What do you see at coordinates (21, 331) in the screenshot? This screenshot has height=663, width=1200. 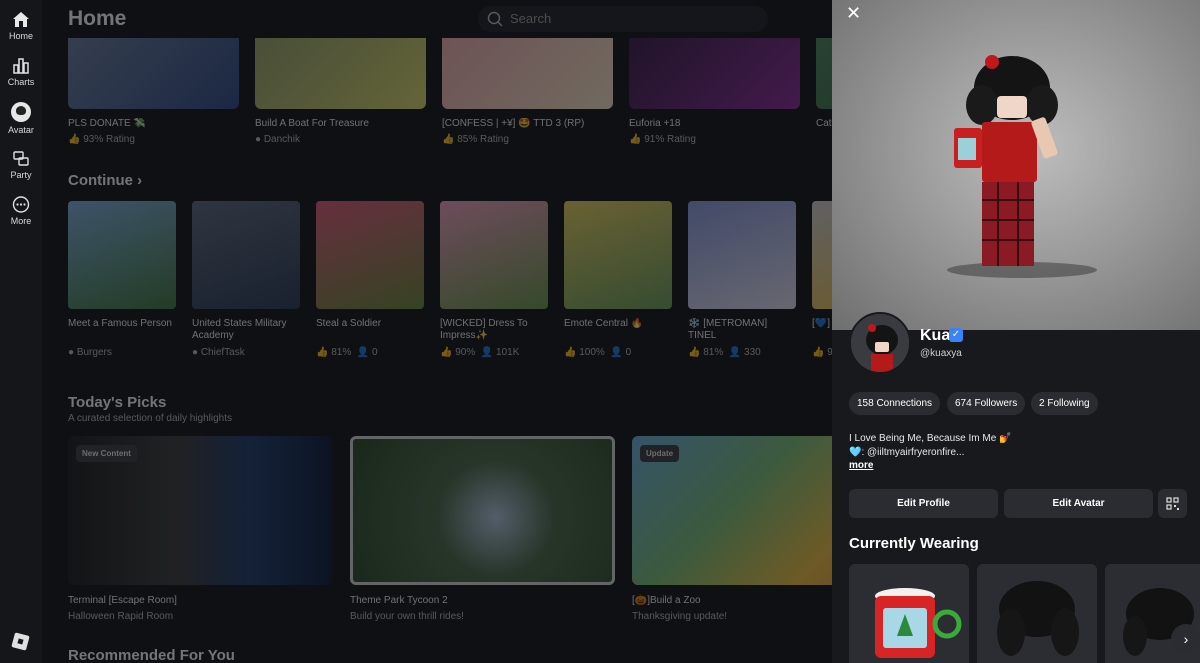 I see `left-nav: Home Charts Avatar Party More` at bounding box center [21, 331].